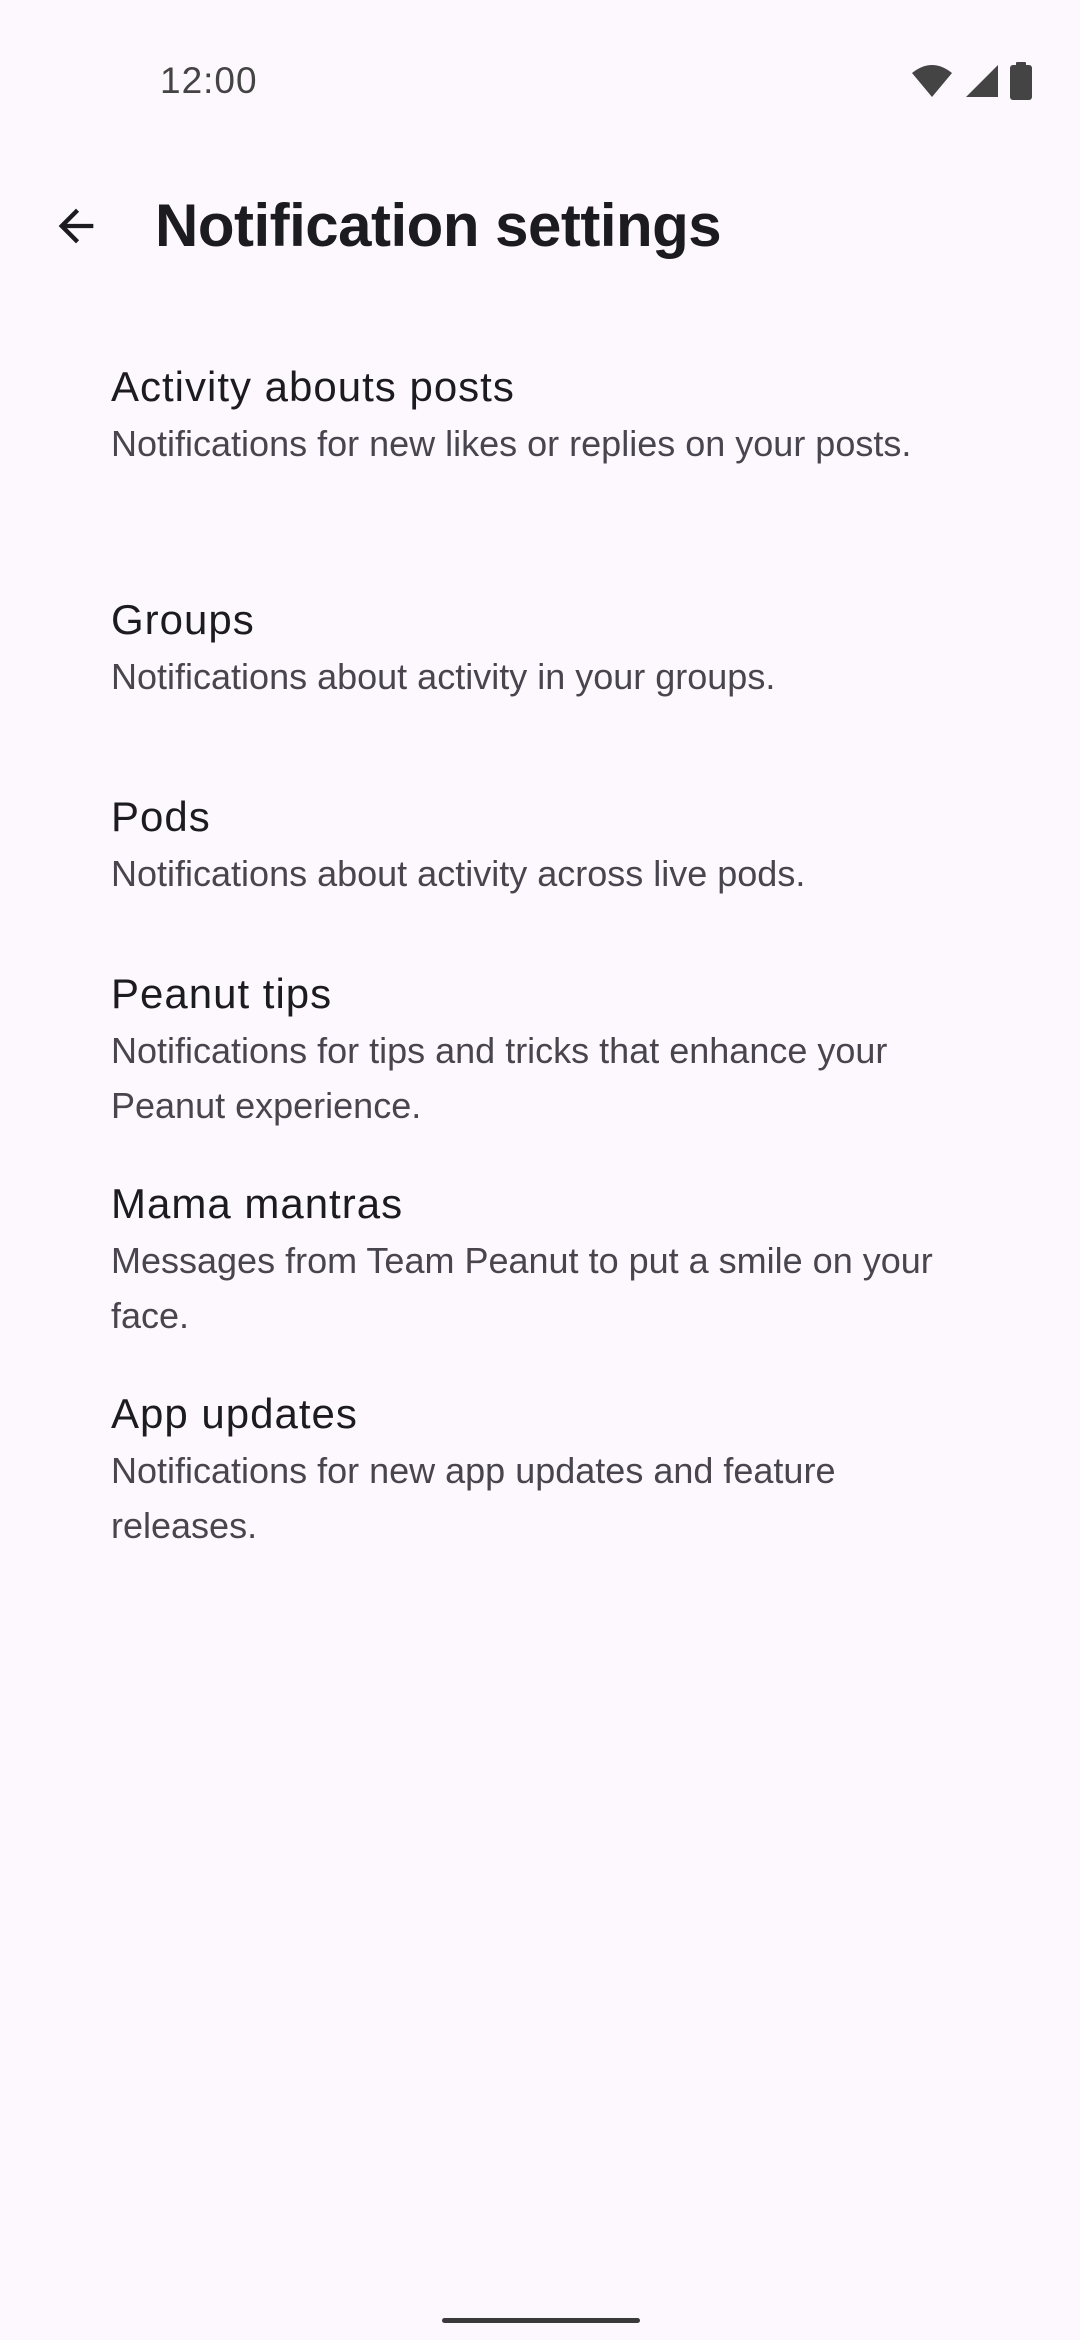 The image size is (1080, 2340). Describe the element at coordinates (541, 2320) in the screenshot. I see `gesture-navigation-handle` at that location.